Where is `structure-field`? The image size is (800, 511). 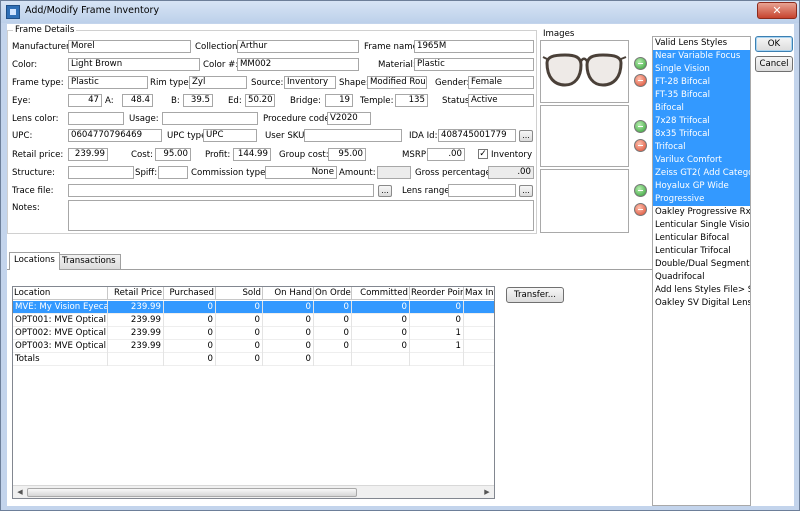 structure-field is located at coordinates (101, 172).